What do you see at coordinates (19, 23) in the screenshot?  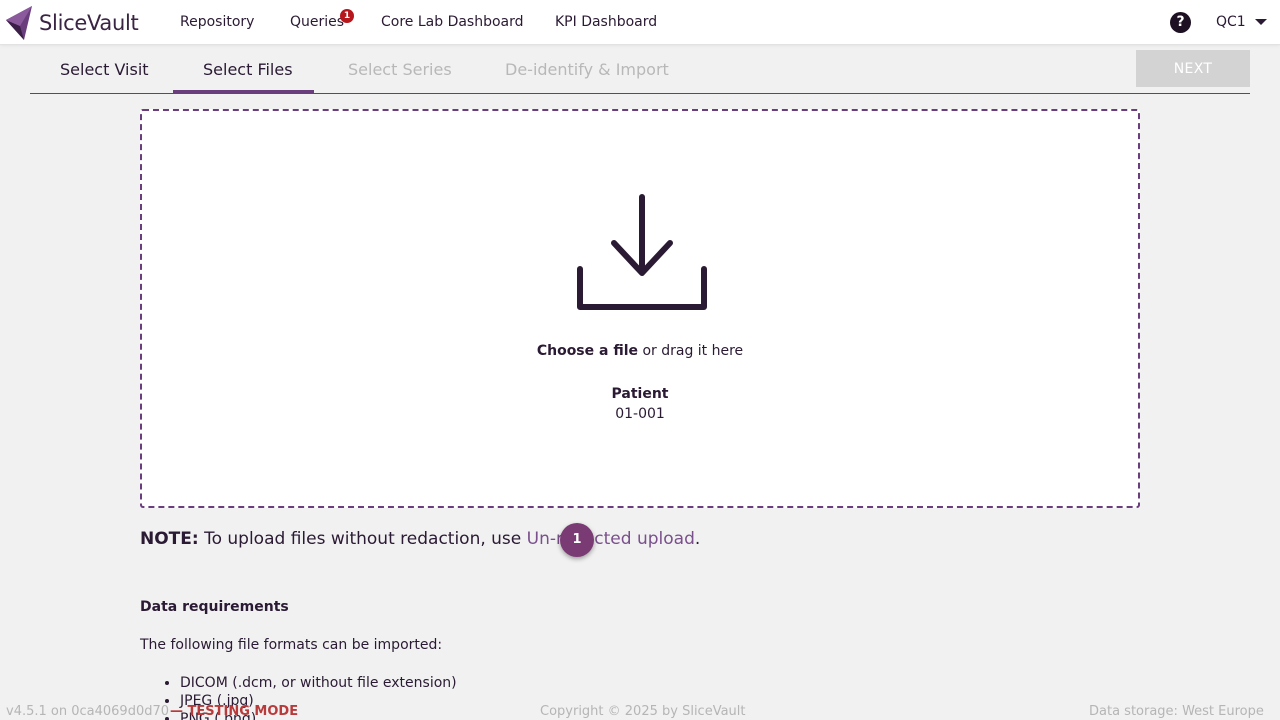 I see `slicevault-logo-icon` at bounding box center [19, 23].